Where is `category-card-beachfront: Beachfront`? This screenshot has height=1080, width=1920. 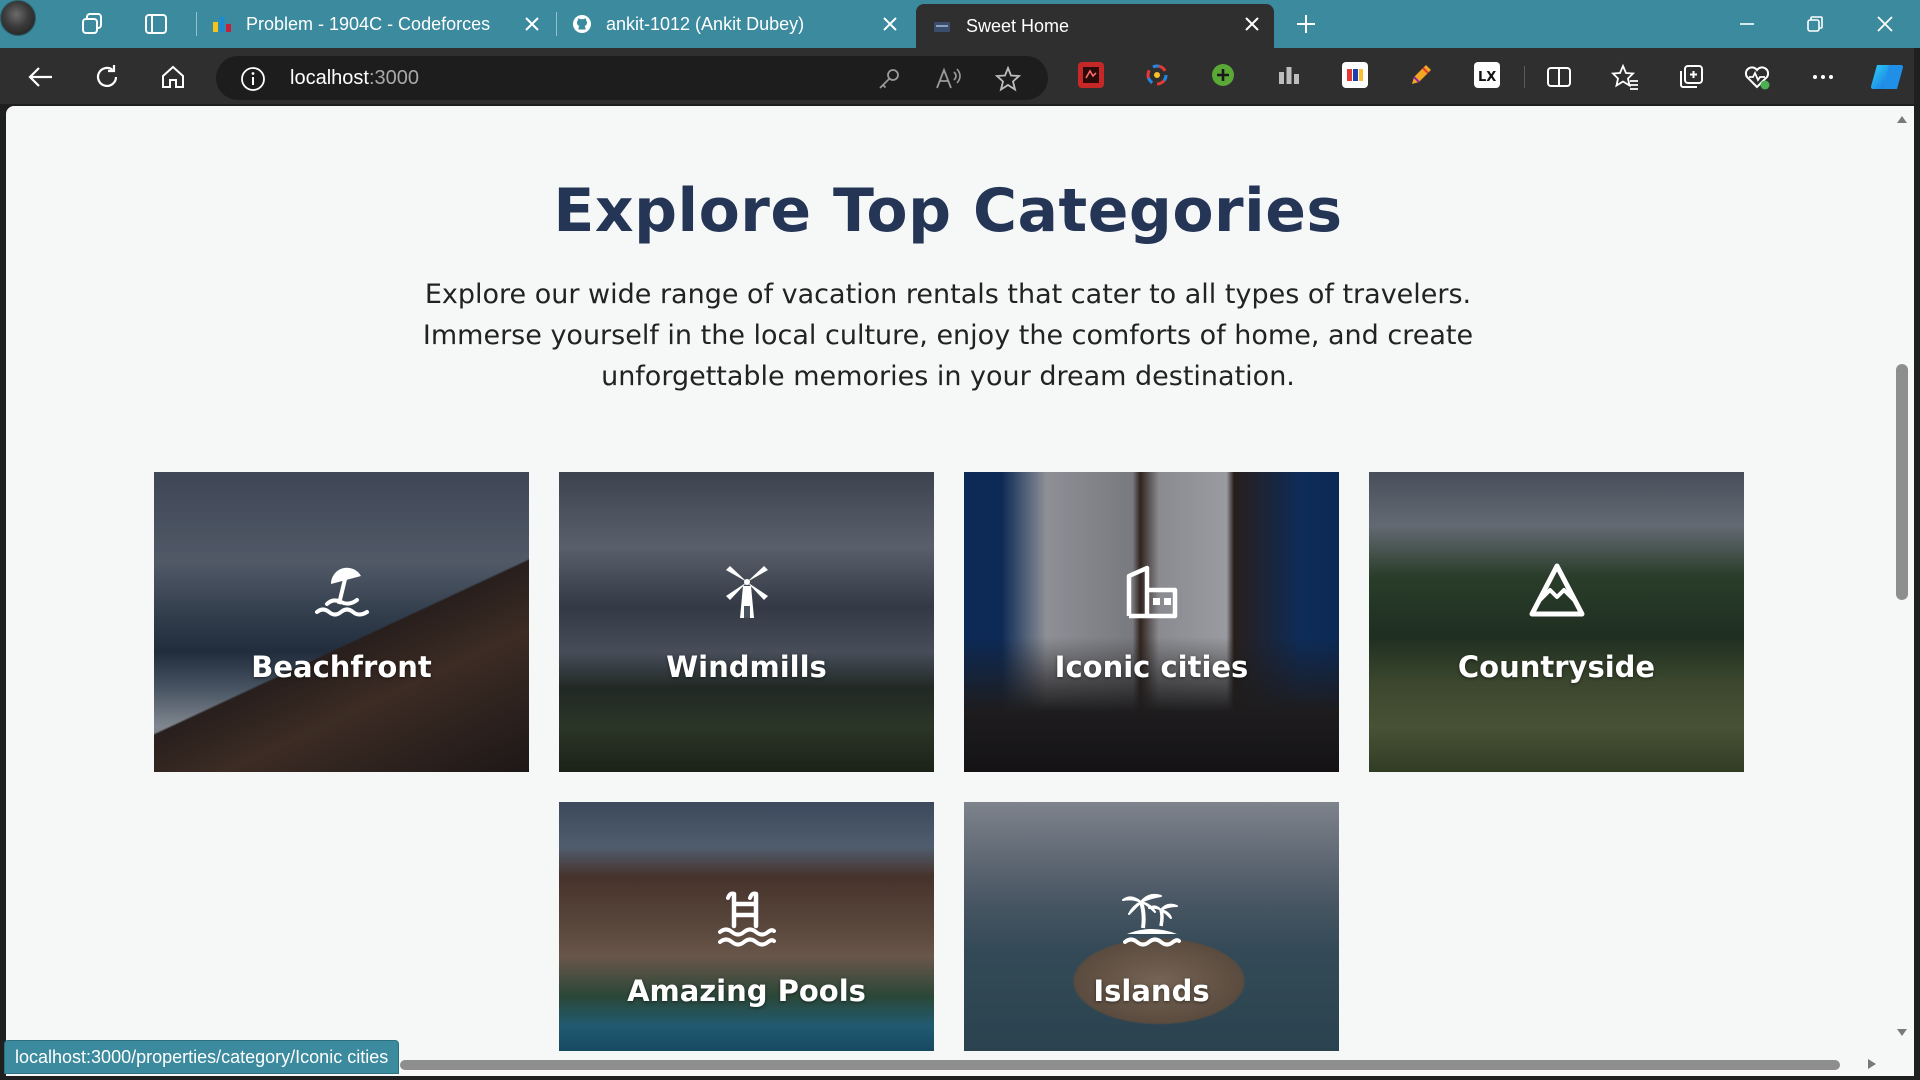 category-card-beachfront: Beachfront is located at coordinates (341, 622).